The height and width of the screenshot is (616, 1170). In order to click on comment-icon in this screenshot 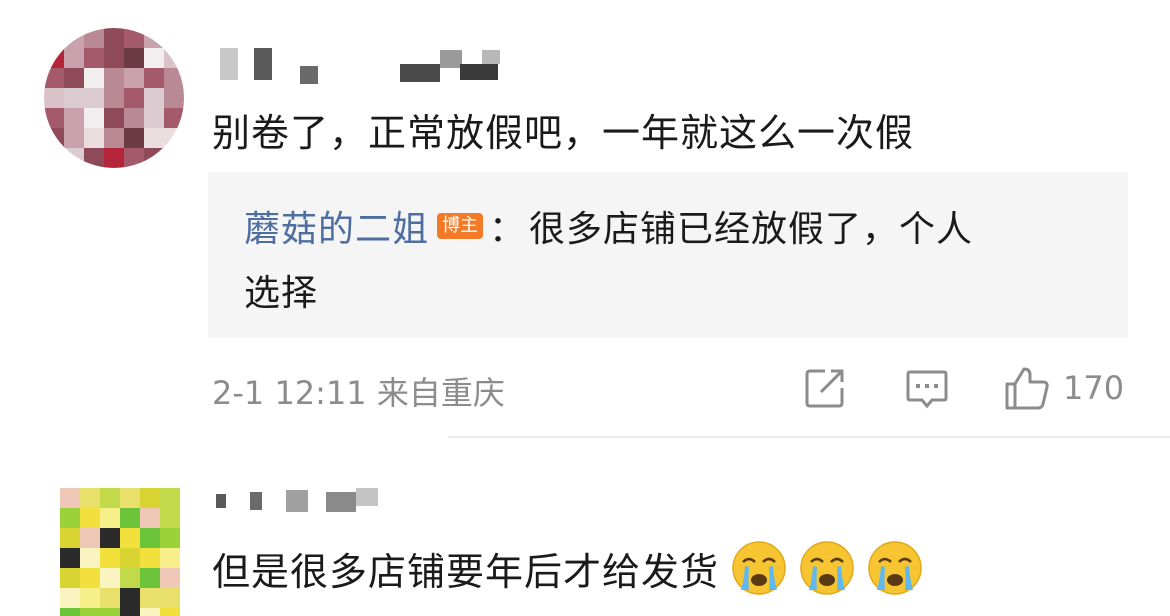, I will do `click(927, 389)`.